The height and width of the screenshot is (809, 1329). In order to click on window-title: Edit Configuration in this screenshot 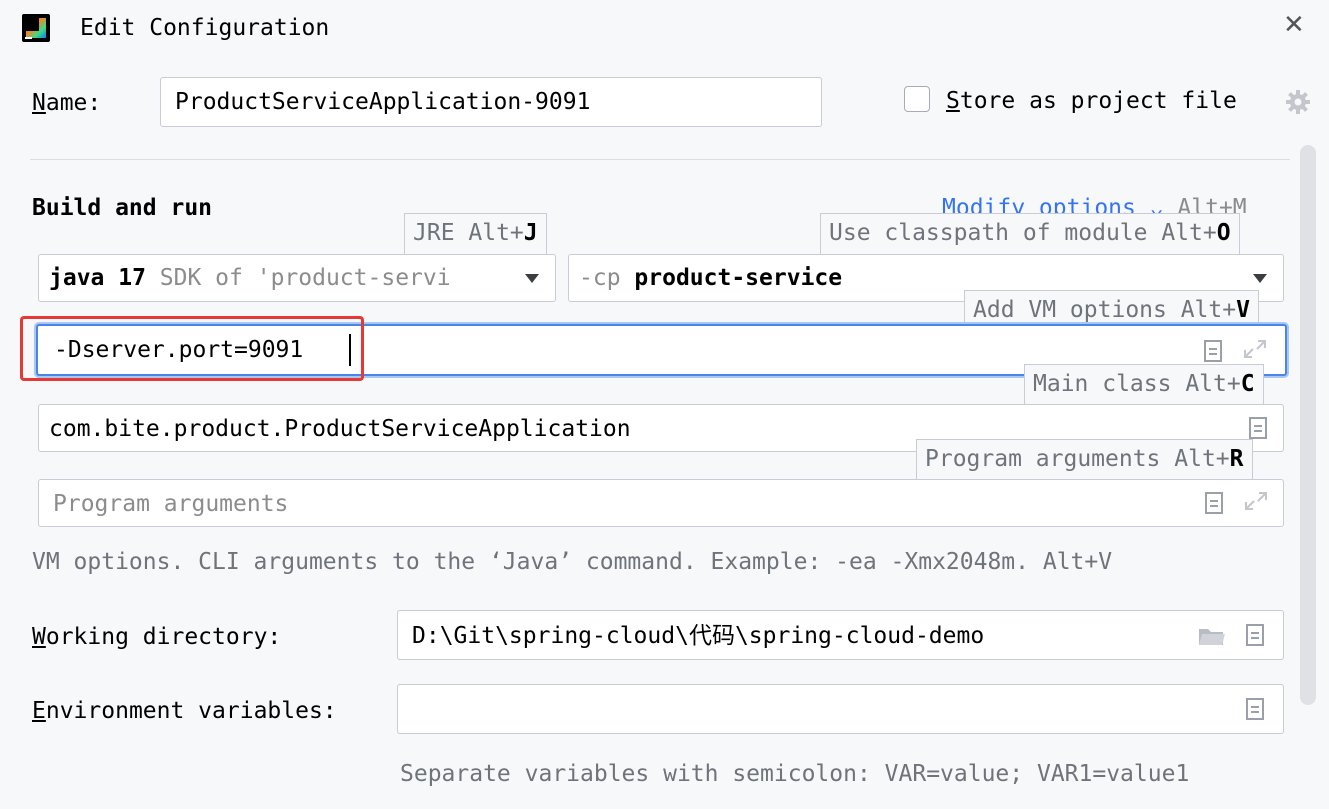, I will do `click(205, 28)`.